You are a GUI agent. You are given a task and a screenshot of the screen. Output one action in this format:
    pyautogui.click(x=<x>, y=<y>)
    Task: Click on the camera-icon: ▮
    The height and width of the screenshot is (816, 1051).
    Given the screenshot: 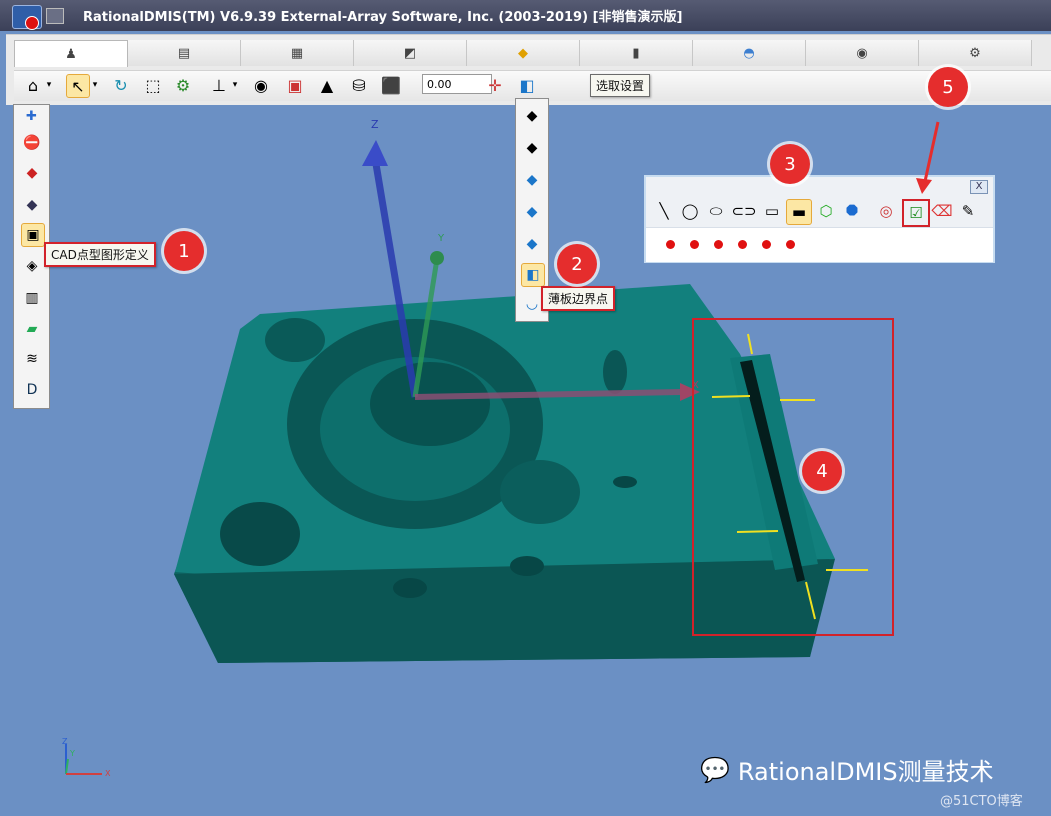 What is the action you would take?
    pyautogui.click(x=636, y=53)
    